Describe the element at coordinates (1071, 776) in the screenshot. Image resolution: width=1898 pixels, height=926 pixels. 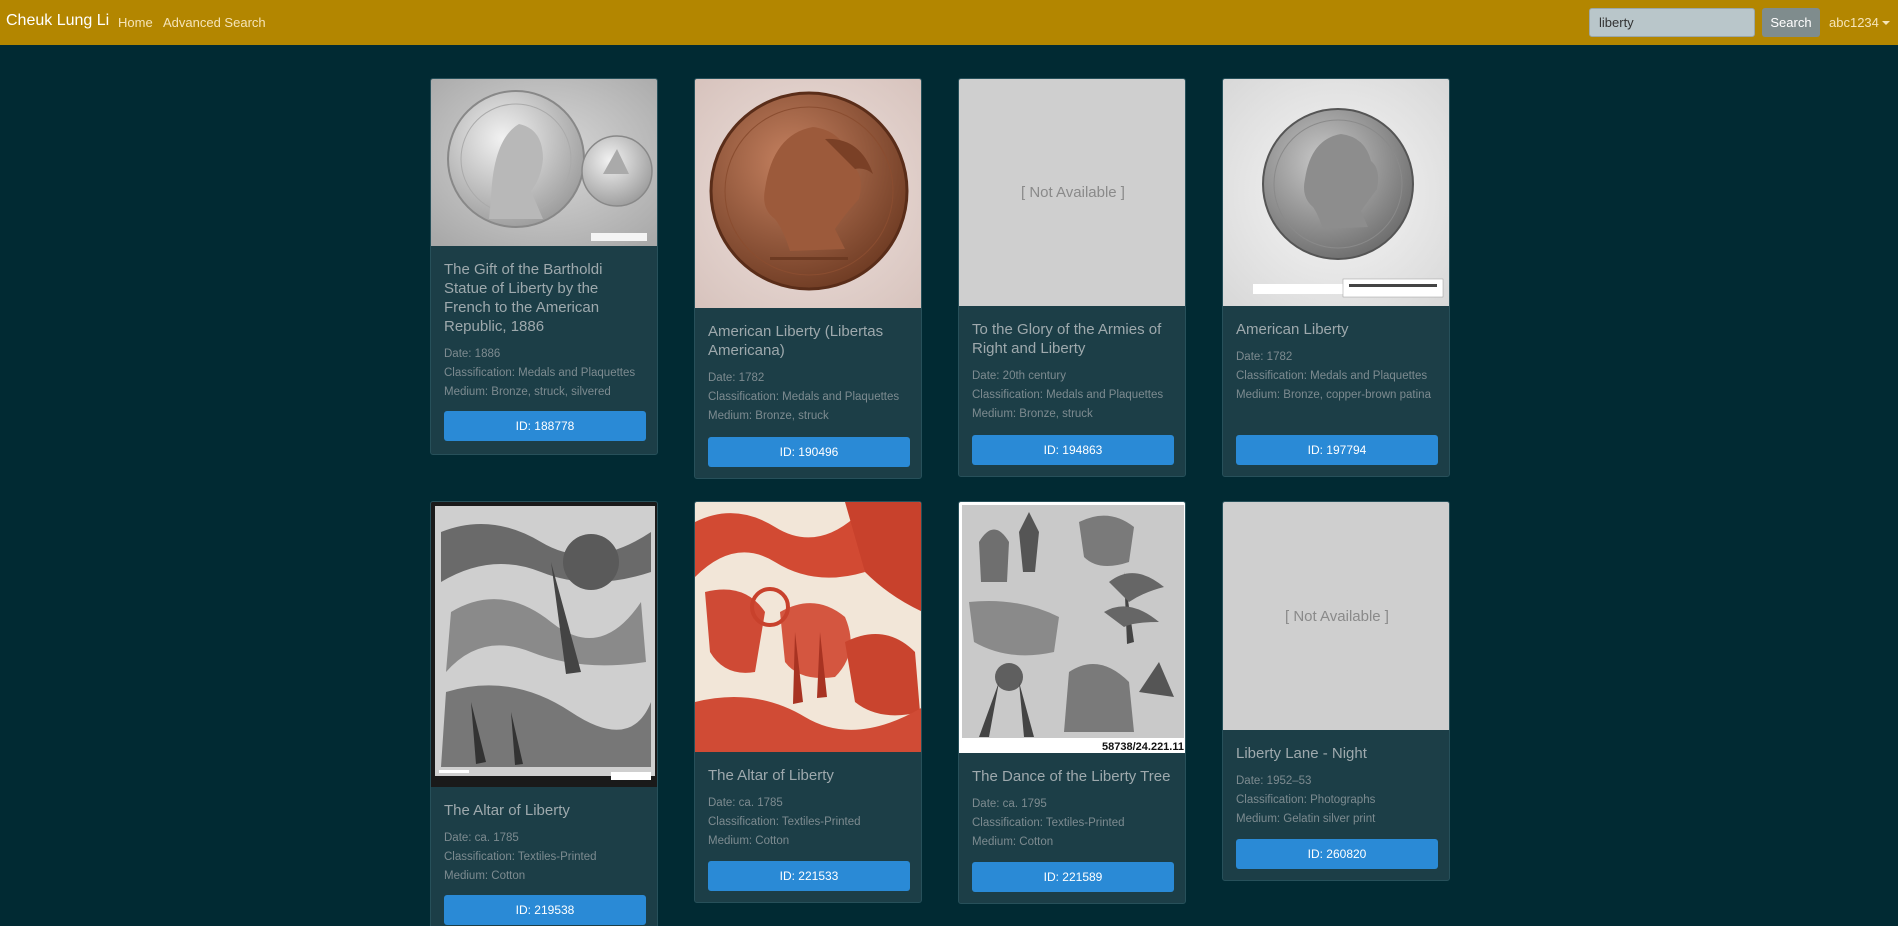
I see `artwork-title: The Dance of the Liberty Tree` at that location.